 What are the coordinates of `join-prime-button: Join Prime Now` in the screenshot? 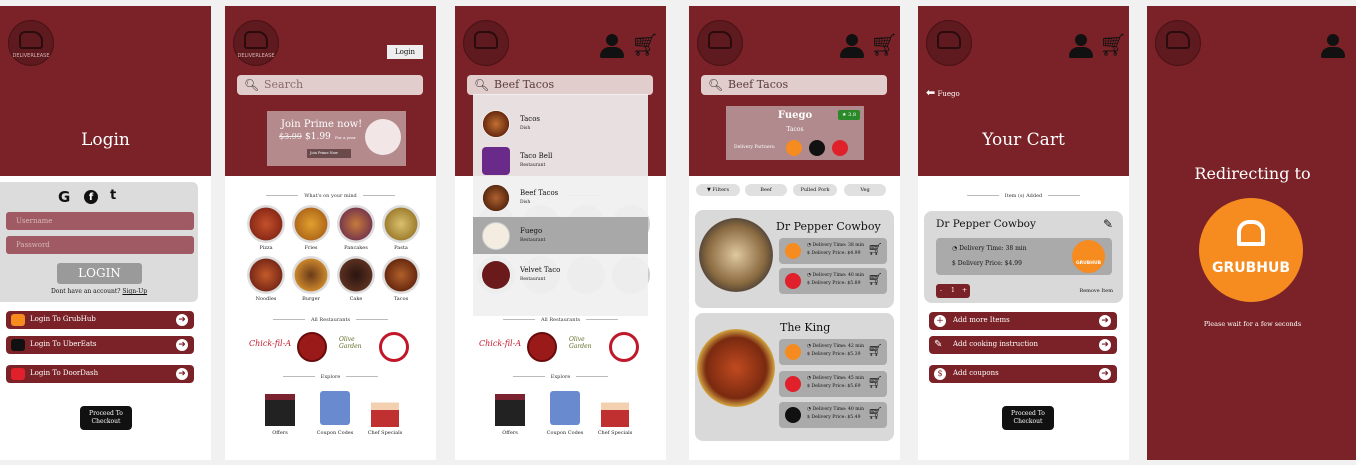 It's located at (329, 153).